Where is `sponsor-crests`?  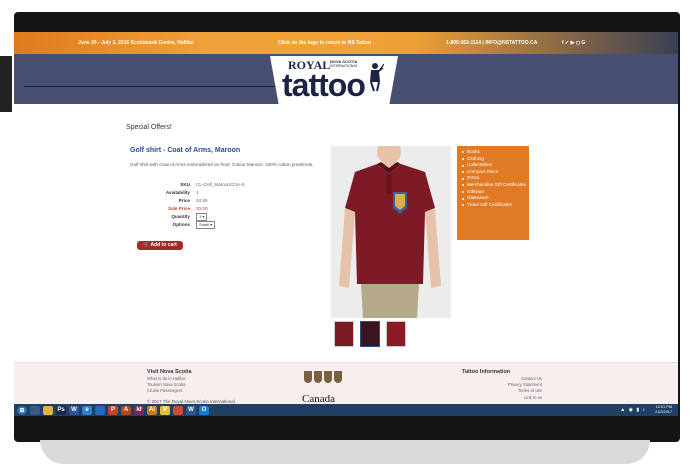 sponsor-crests is located at coordinates (323, 377).